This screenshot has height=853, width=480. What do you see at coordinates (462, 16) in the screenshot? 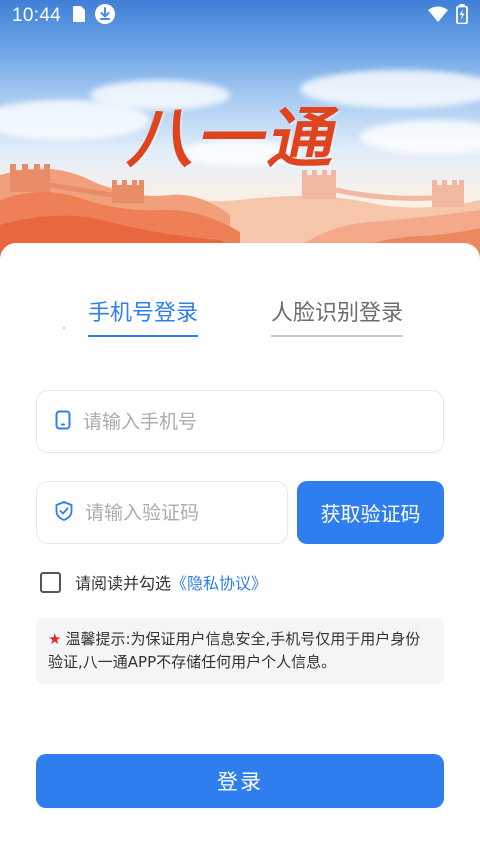
I see `battery-charging-icon` at bounding box center [462, 16].